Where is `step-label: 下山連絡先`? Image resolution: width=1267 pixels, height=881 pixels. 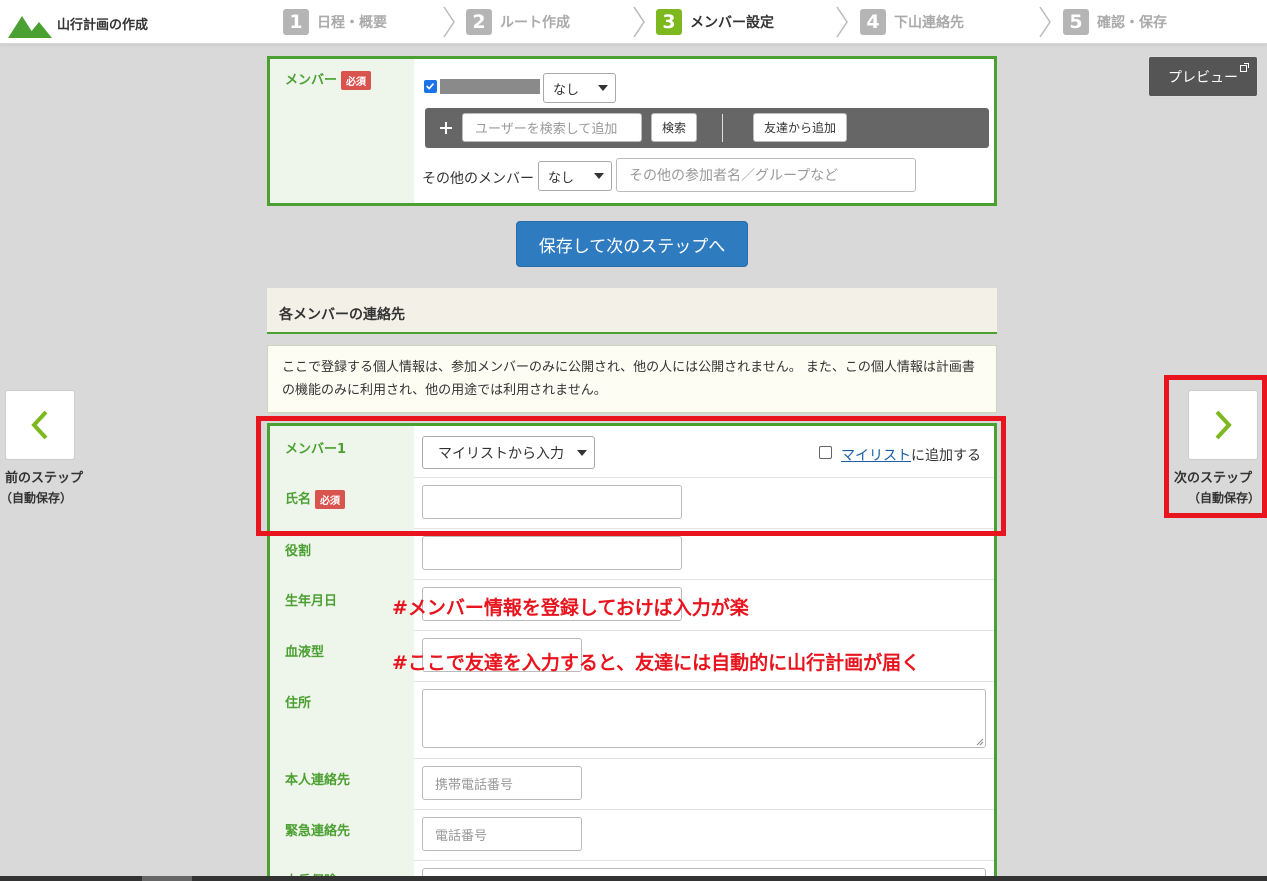
step-label: 下山連絡先 is located at coordinates (929, 23).